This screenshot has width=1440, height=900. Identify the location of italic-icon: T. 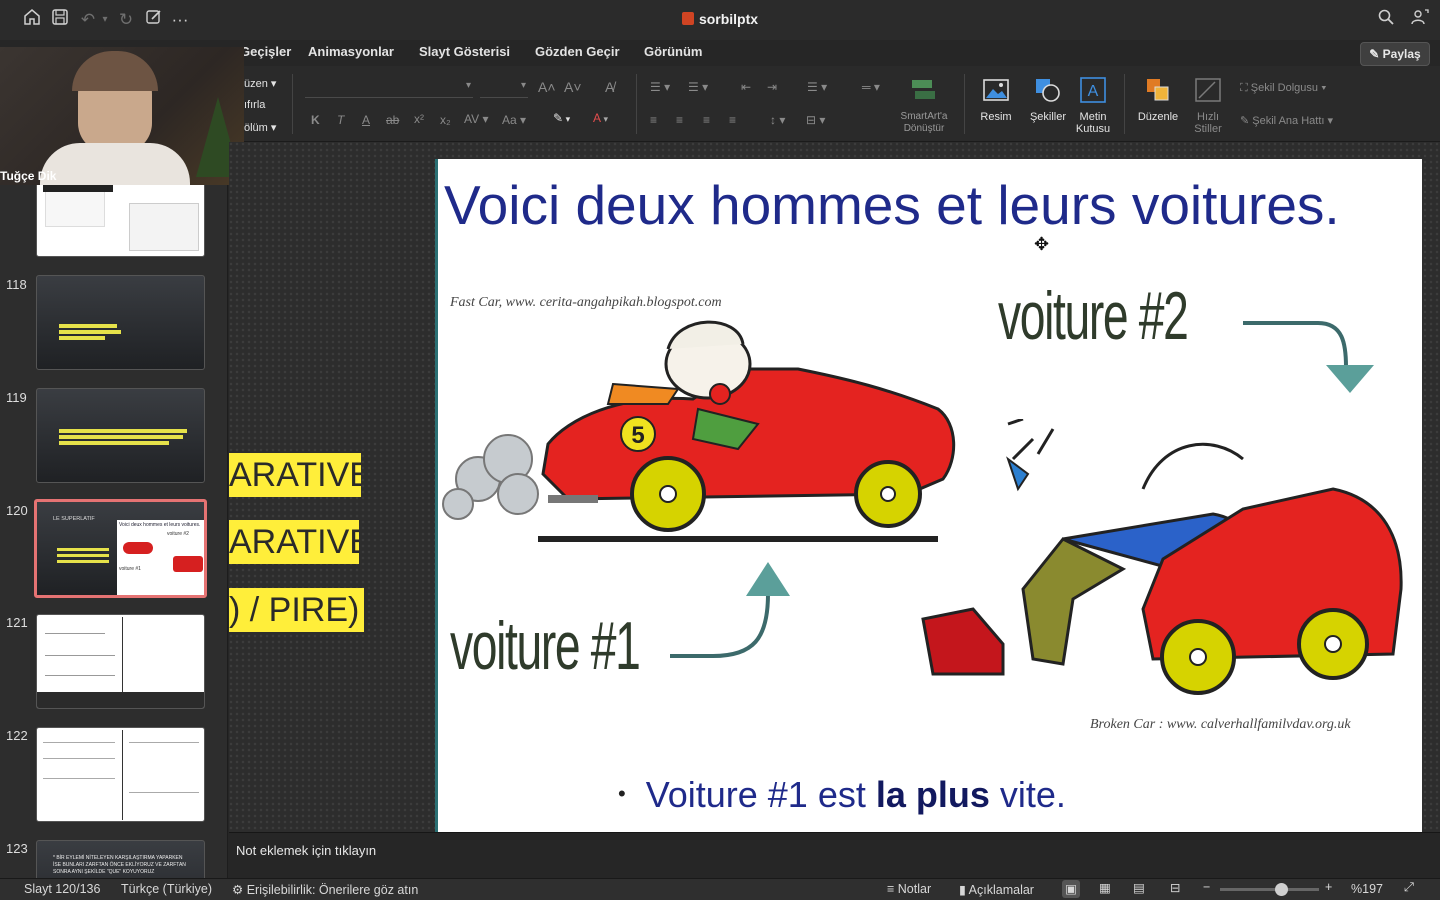
(340, 120).